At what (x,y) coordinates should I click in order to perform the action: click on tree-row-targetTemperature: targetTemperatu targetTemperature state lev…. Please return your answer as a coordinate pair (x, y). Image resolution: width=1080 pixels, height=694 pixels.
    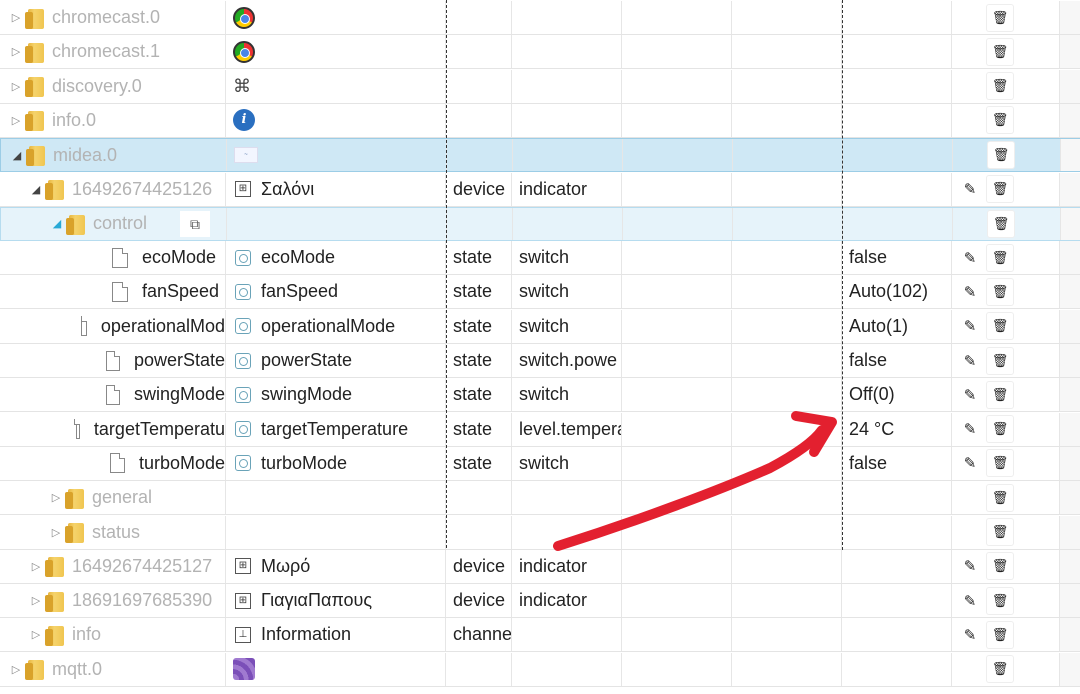
    Looking at the image, I should click on (540, 429).